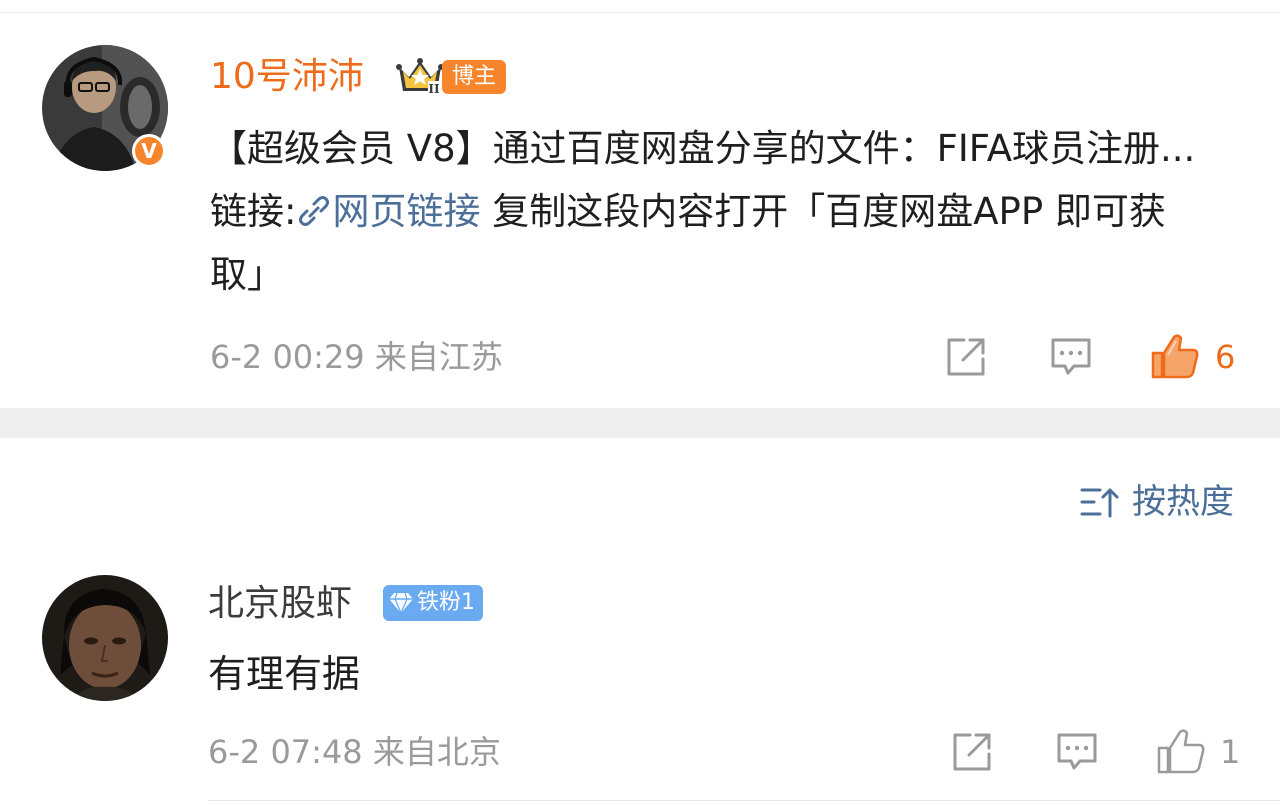 The image size is (1280, 805). Describe the element at coordinates (105, 638) in the screenshot. I see `comment-avatar` at that location.